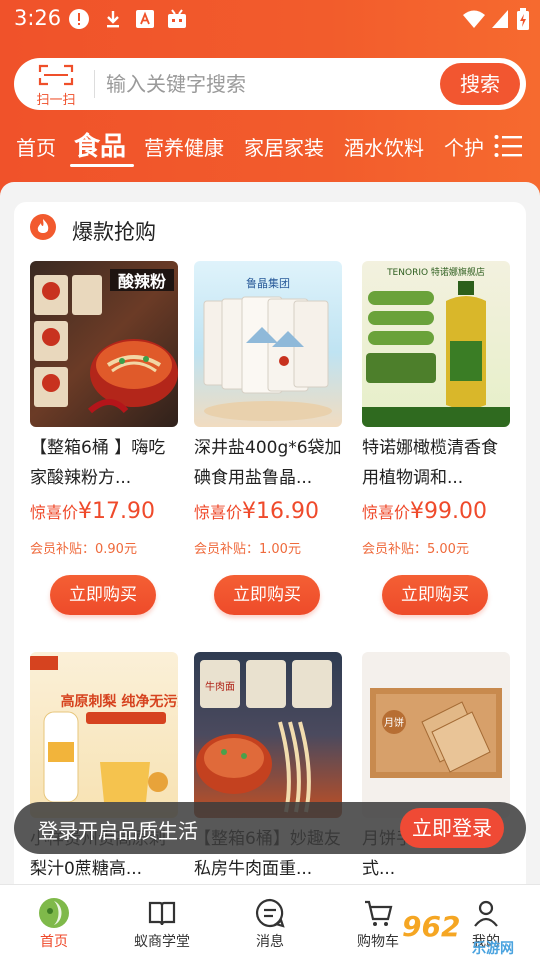 The image size is (540, 960). I want to click on product-image: 月饼, so click(436, 735).